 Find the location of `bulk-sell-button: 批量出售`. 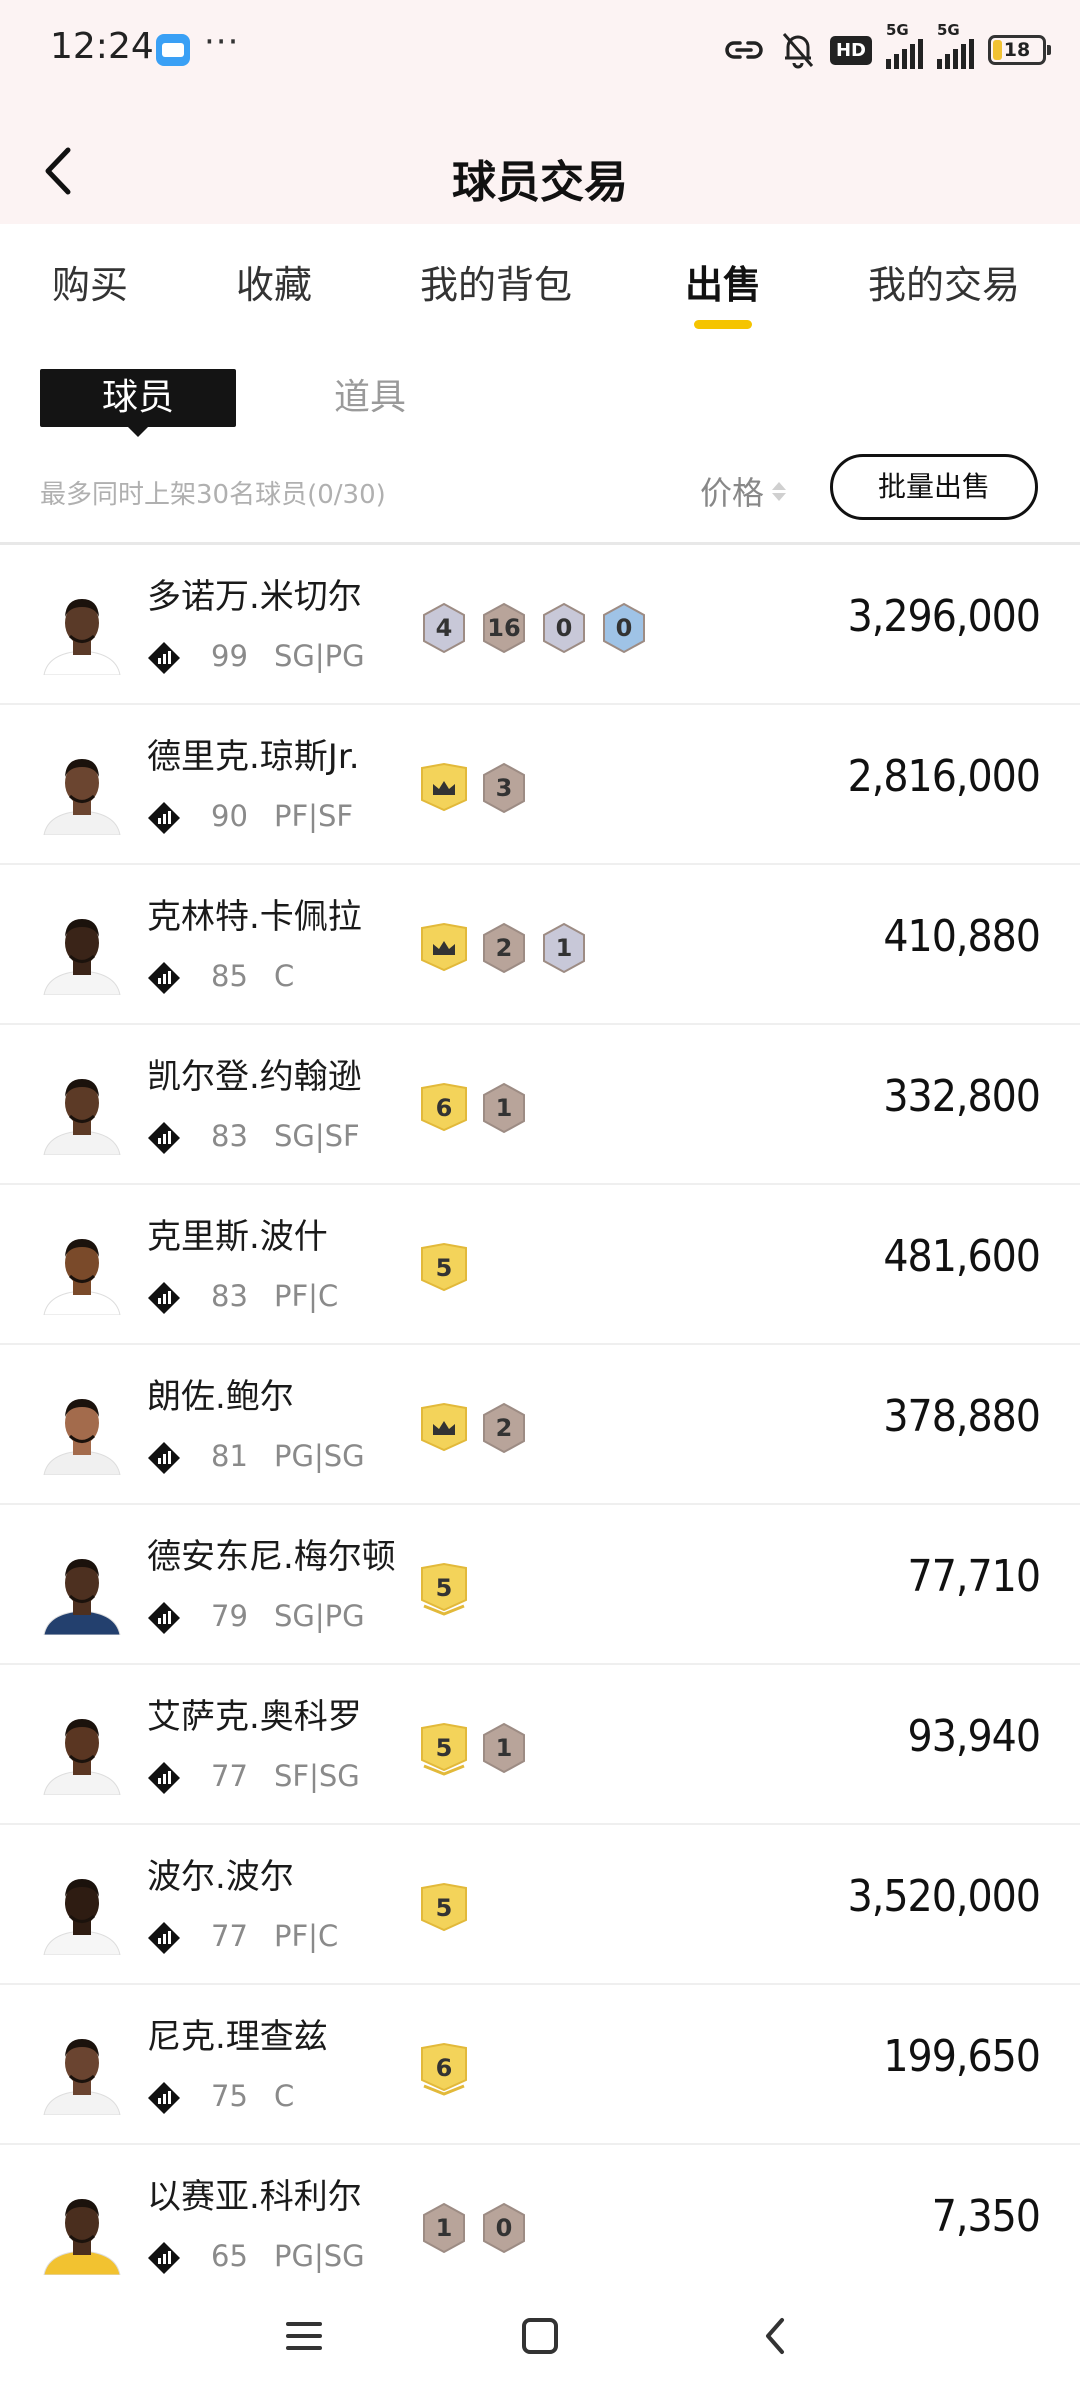

bulk-sell-button: 批量出售 is located at coordinates (934, 487).